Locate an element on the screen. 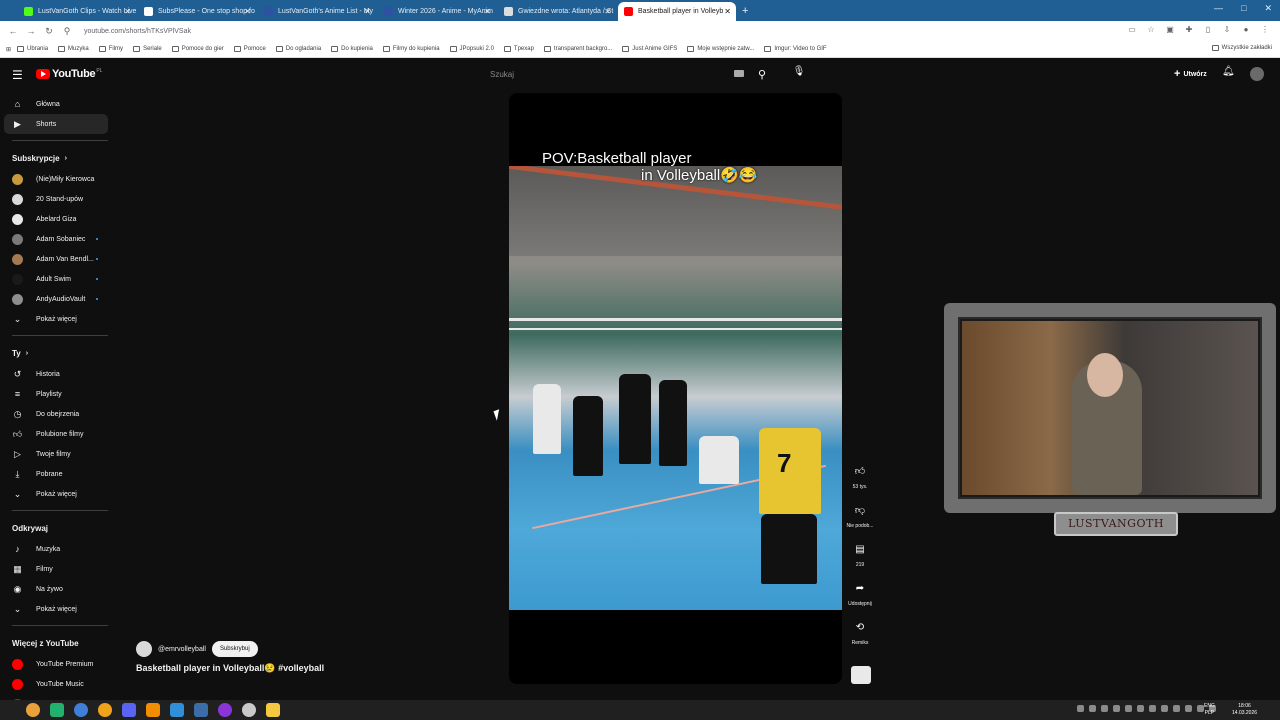 The height and width of the screenshot is (720, 1280). mic-icon: 🎙︎ is located at coordinates (799, 74).